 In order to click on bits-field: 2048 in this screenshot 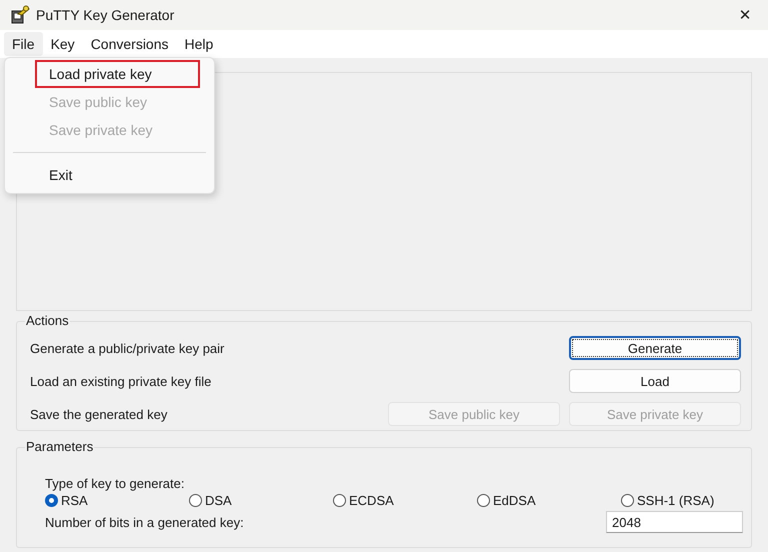, I will do `click(674, 522)`.